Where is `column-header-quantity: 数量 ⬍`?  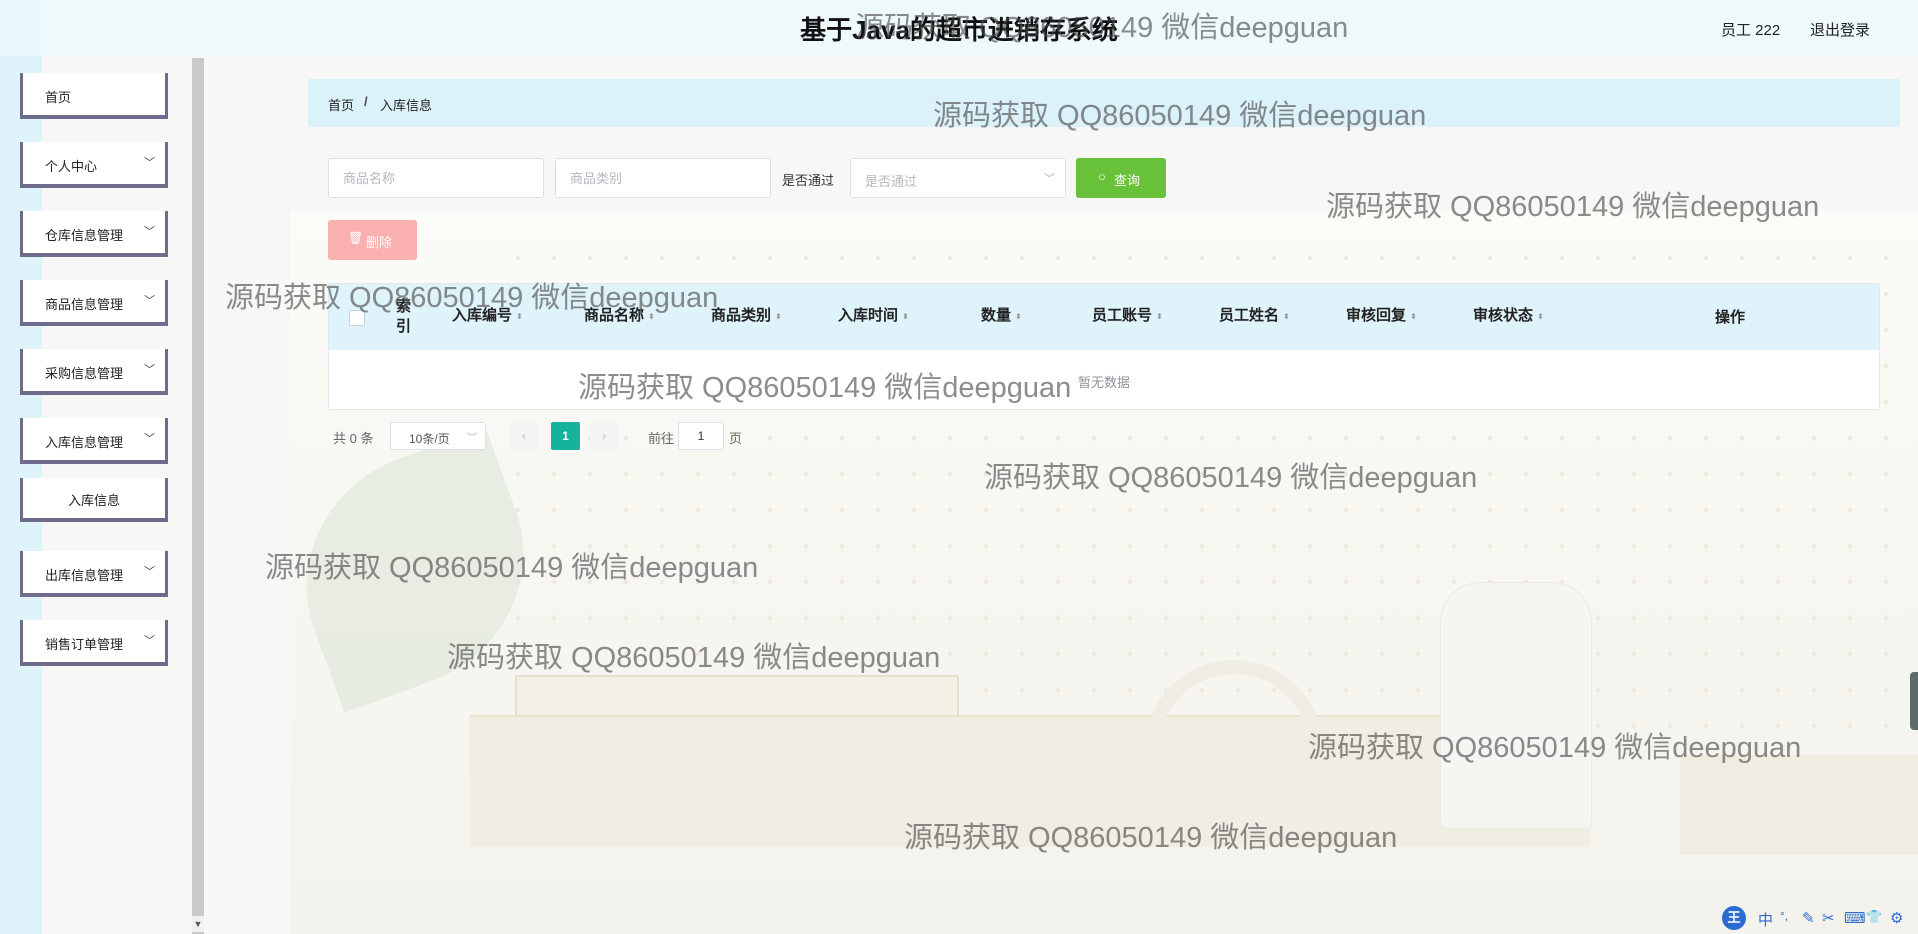 column-header-quantity: 数量 ⬍ is located at coordinates (1001, 314).